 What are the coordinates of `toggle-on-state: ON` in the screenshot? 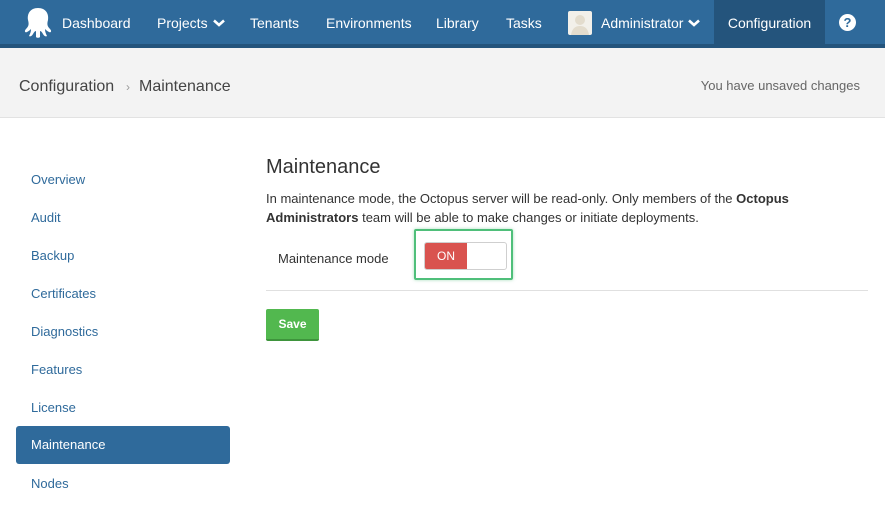 It's located at (446, 256).